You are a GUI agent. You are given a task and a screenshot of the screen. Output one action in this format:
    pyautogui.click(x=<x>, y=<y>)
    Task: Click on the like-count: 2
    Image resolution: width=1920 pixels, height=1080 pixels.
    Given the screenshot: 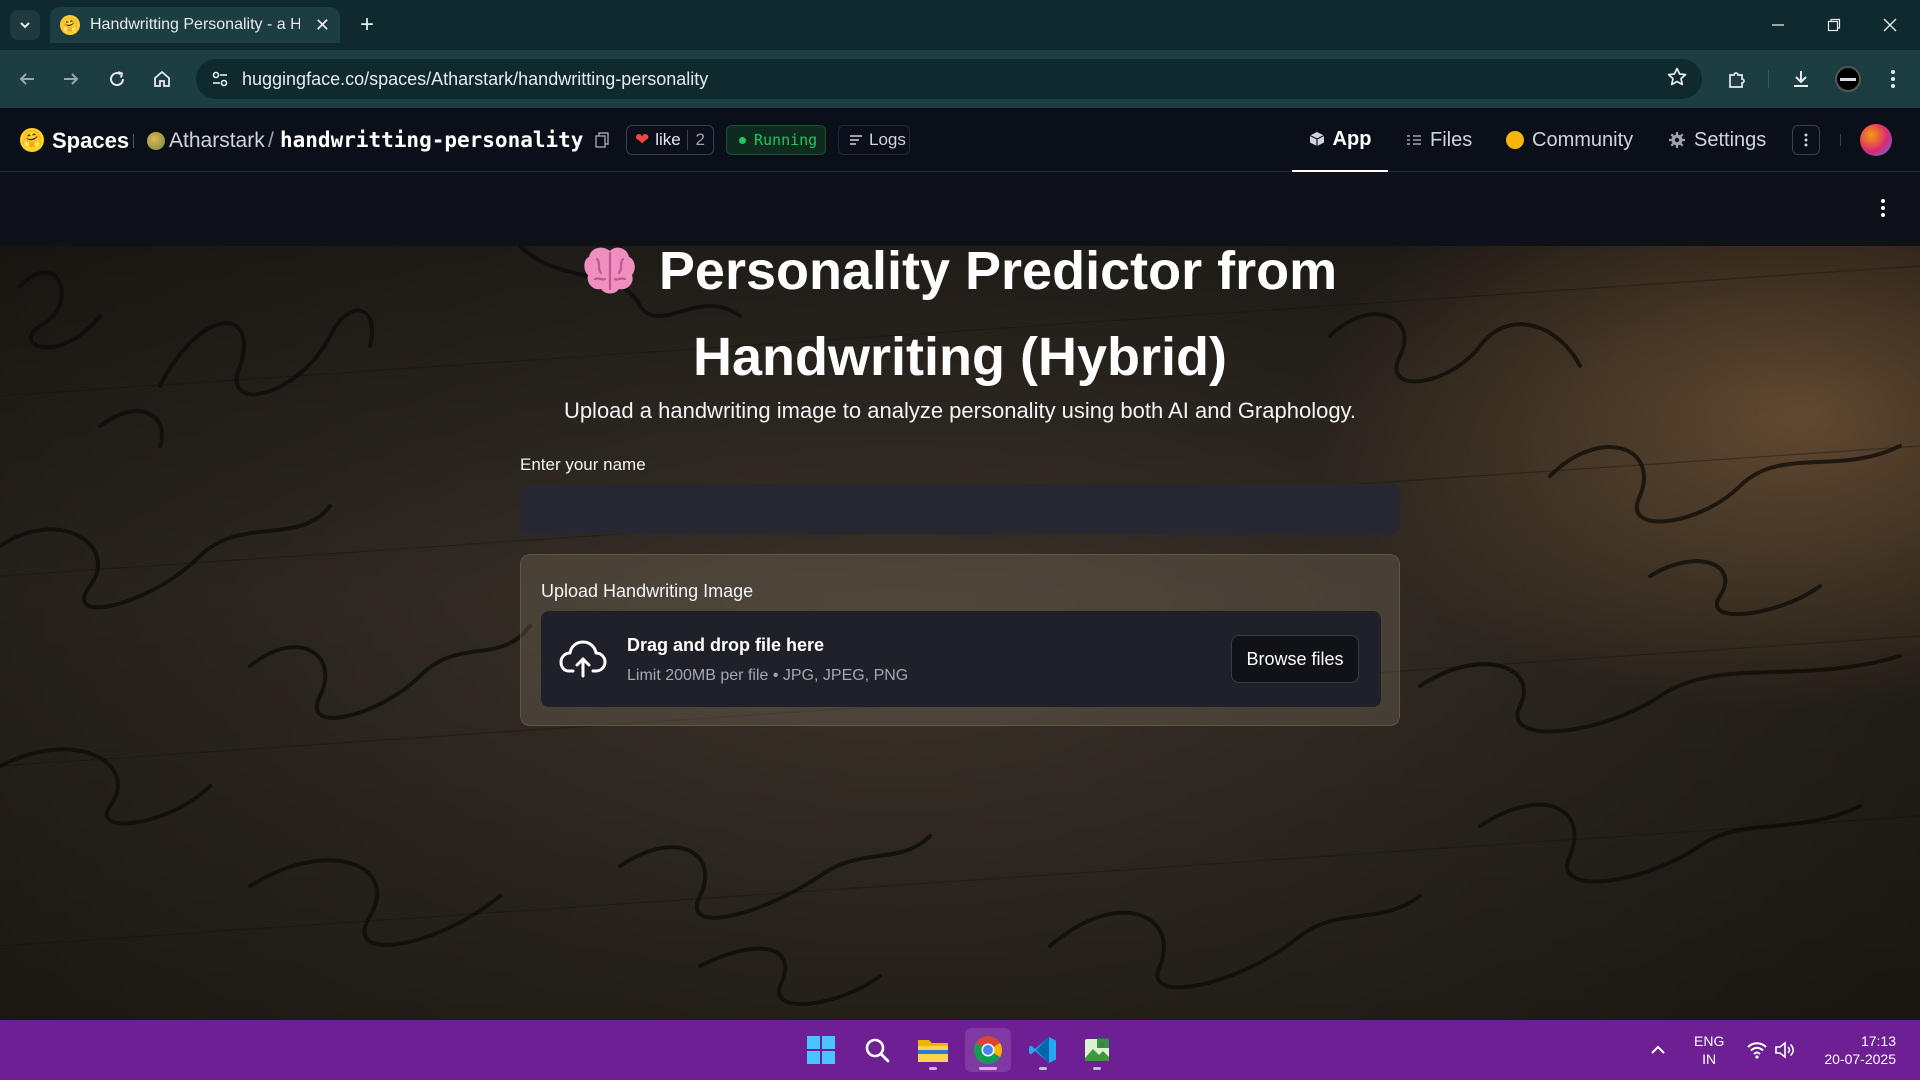 What is the action you would take?
    pyautogui.click(x=695, y=140)
    